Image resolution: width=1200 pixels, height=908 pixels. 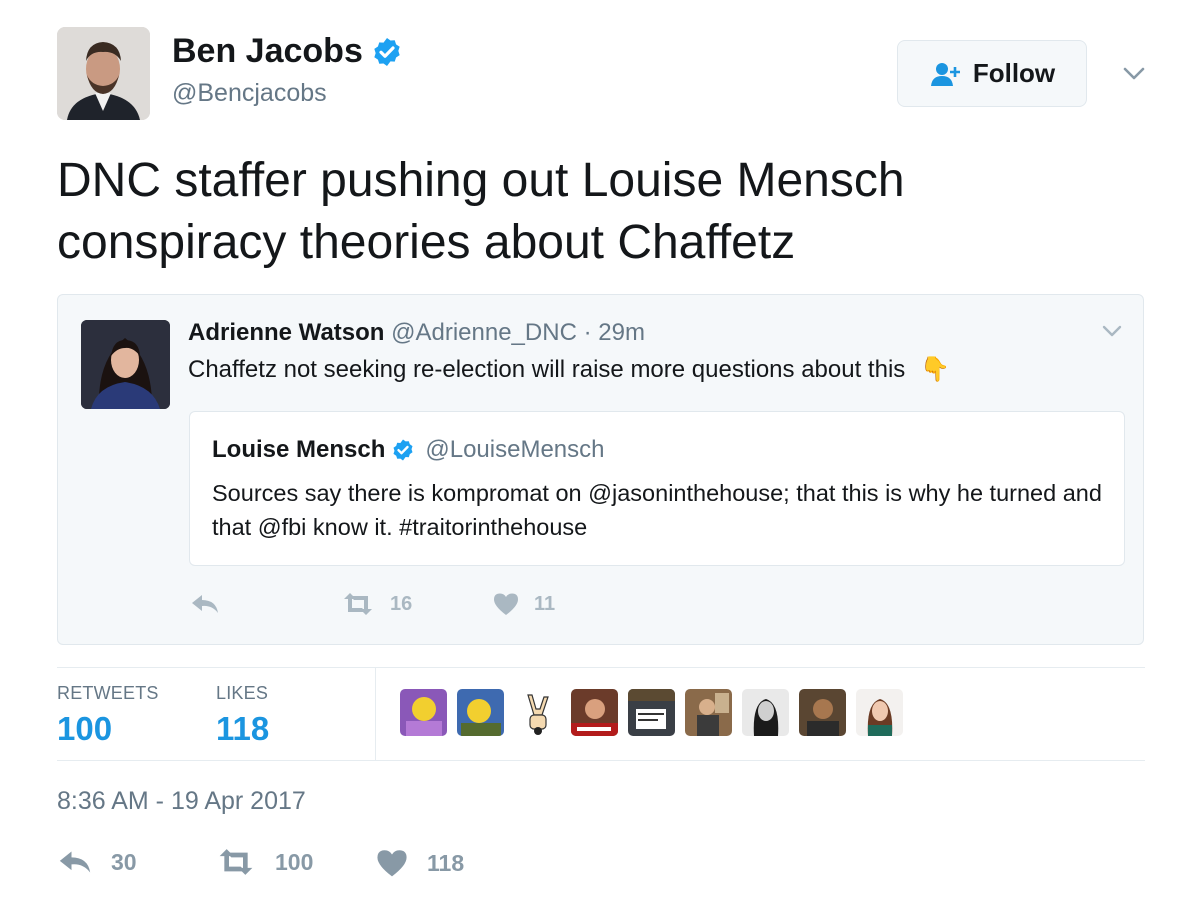 What do you see at coordinates (294, 861) in the screenshot?
I see `retweet-count: 100` at bounding box center [294, 861].